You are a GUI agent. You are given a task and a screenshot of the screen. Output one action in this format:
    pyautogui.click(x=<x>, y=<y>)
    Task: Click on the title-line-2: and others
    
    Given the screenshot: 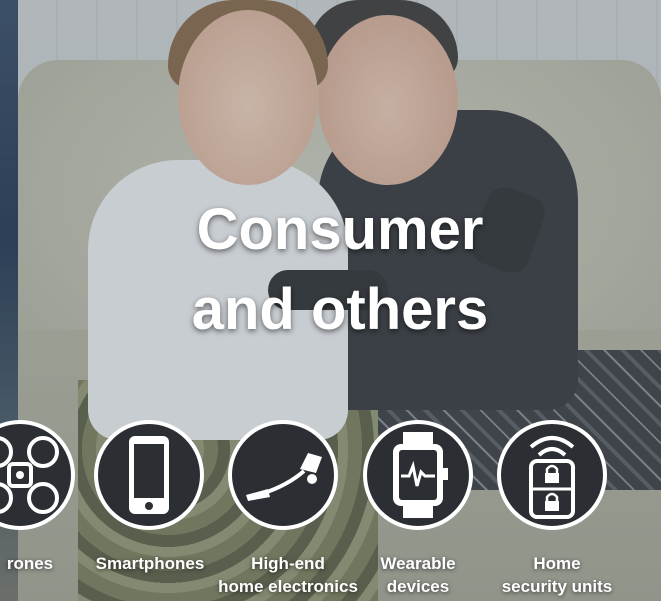 What is the action you would take?
    pyautogui.click(x=340, y=309)
    